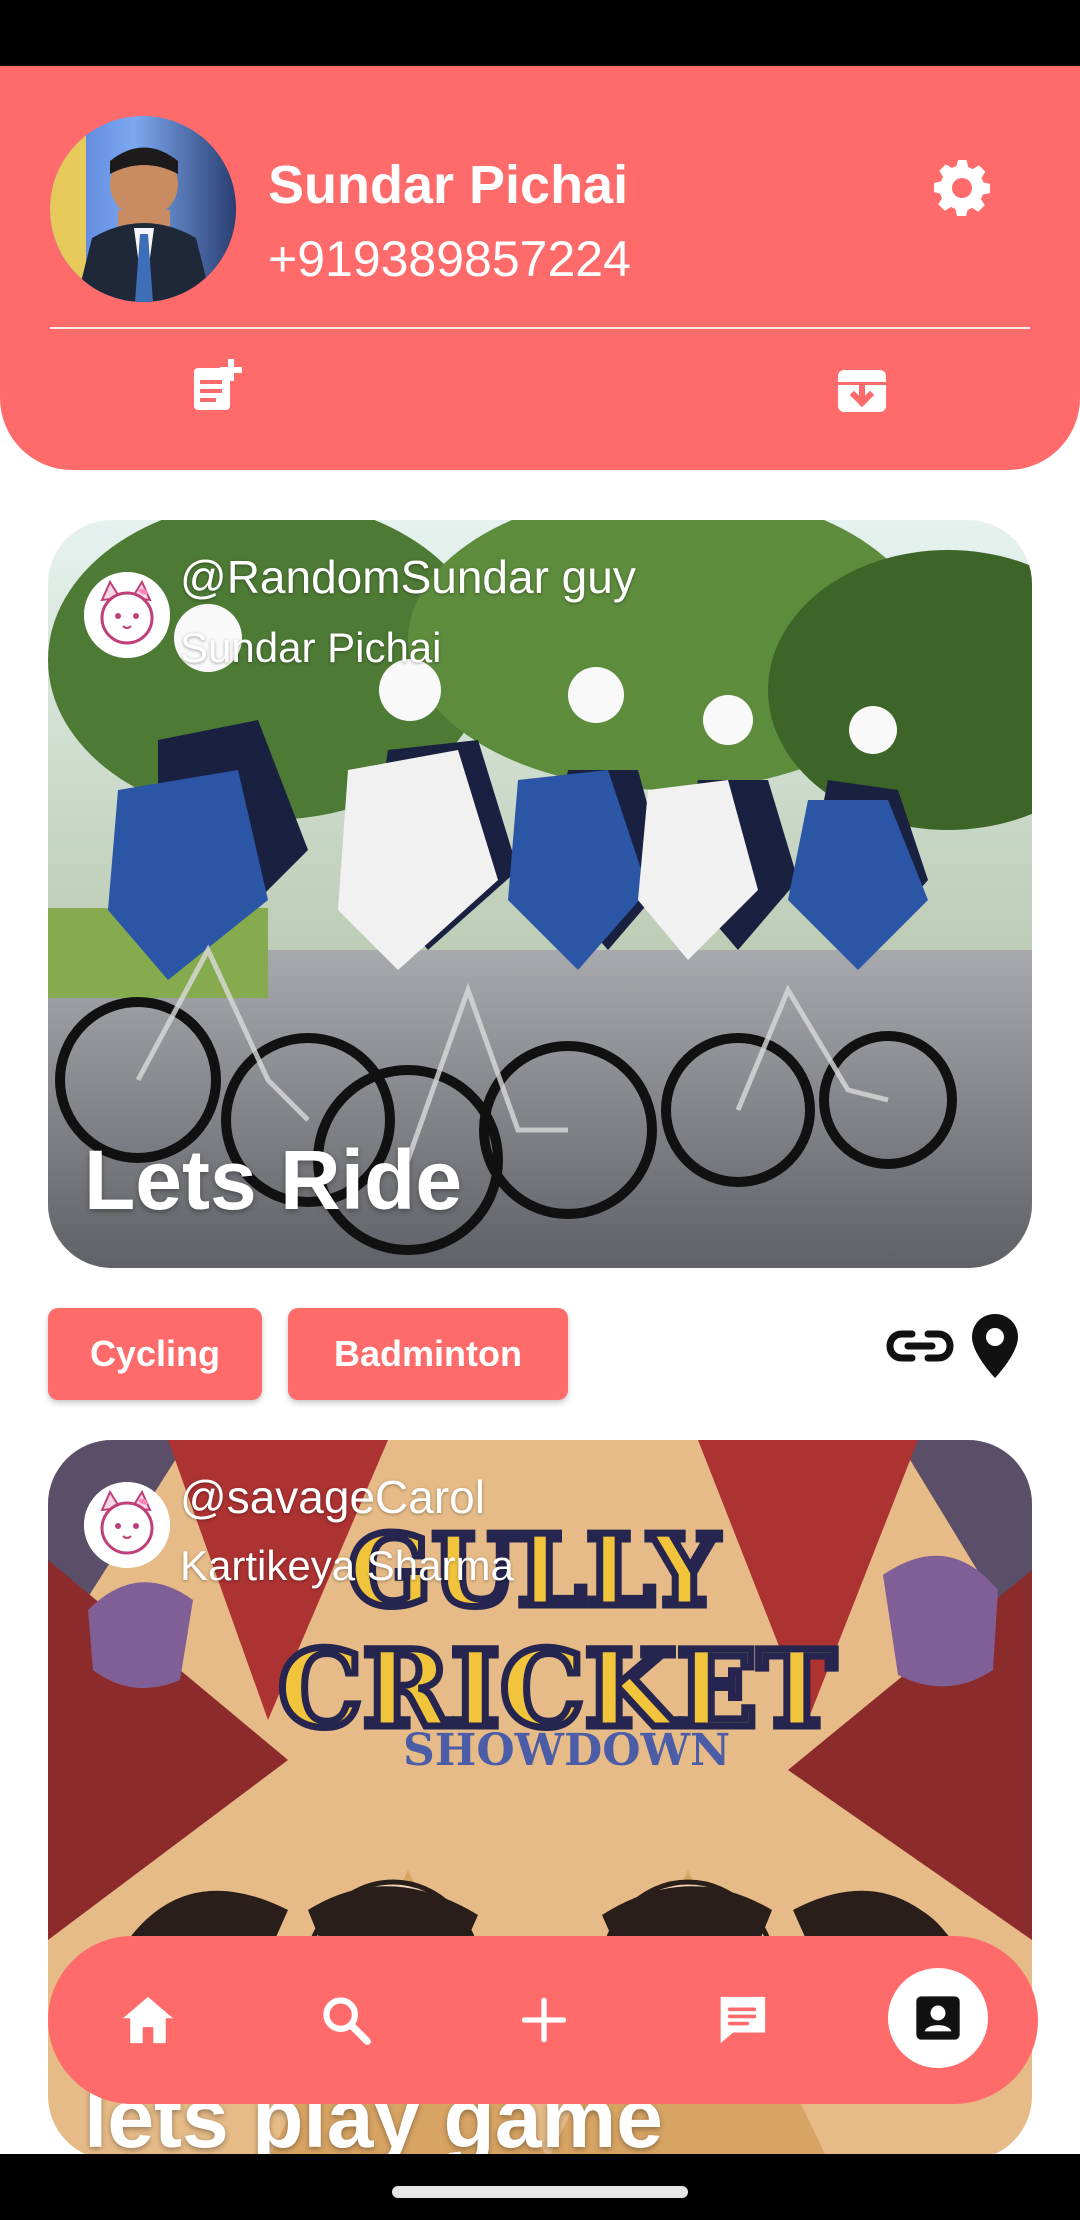 Image resolution: width=1080 pixels, height=2220 pixels. Describe the element at coordinates (540, 2192) in the screenshot. I see `gesture-handle` at that location.